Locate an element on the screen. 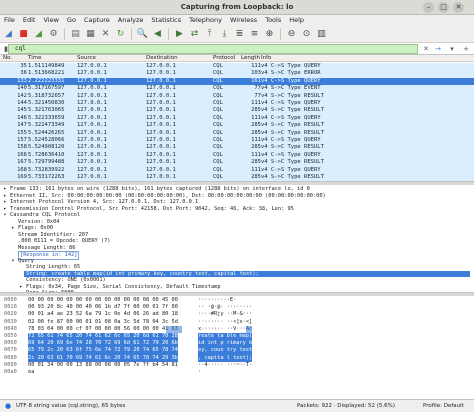  apply-filter-icon: → is located at coordinates (438, 49).